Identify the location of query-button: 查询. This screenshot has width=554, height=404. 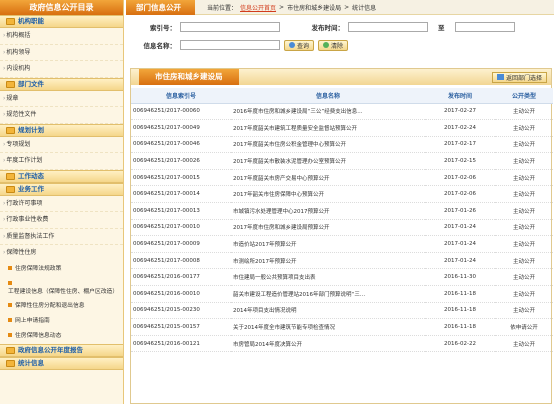
(299, 45).